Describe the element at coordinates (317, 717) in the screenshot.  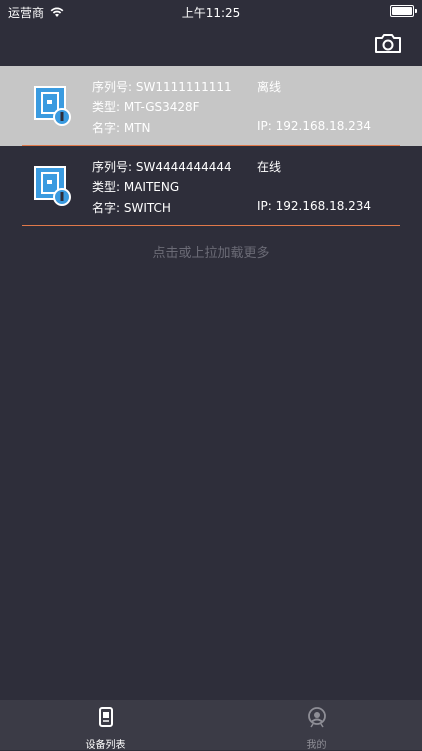
I see `profile-icon` at that location.